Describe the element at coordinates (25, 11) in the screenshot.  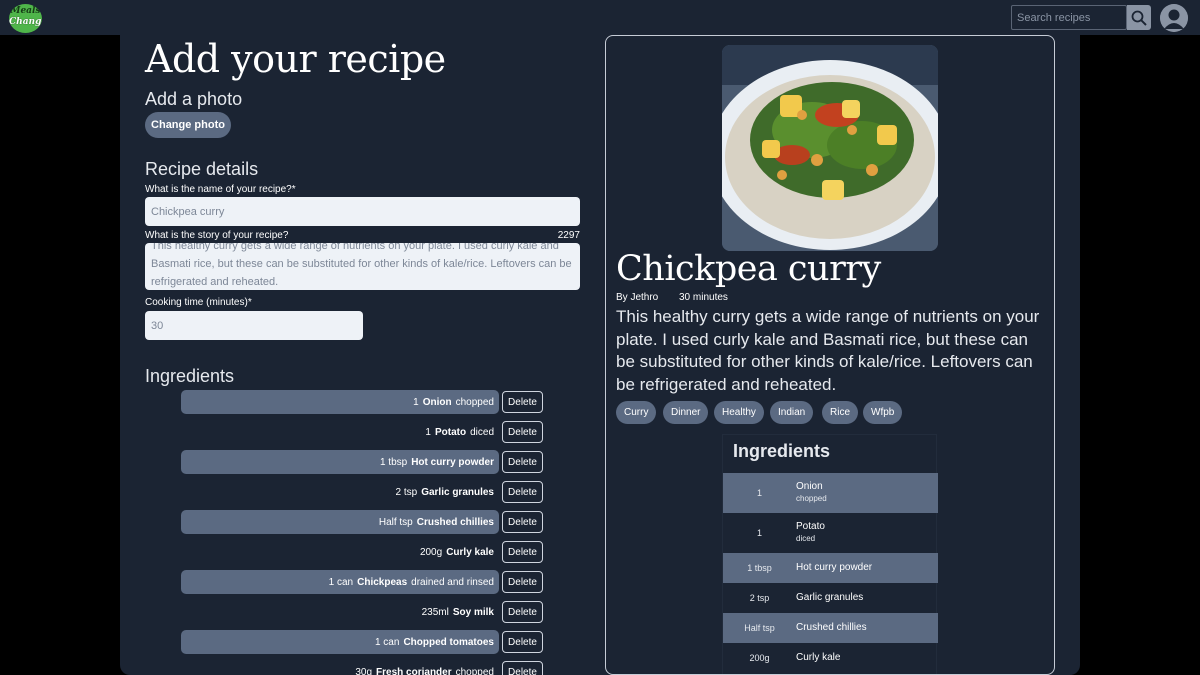
I see `logo-line-1: Meals` at that location.